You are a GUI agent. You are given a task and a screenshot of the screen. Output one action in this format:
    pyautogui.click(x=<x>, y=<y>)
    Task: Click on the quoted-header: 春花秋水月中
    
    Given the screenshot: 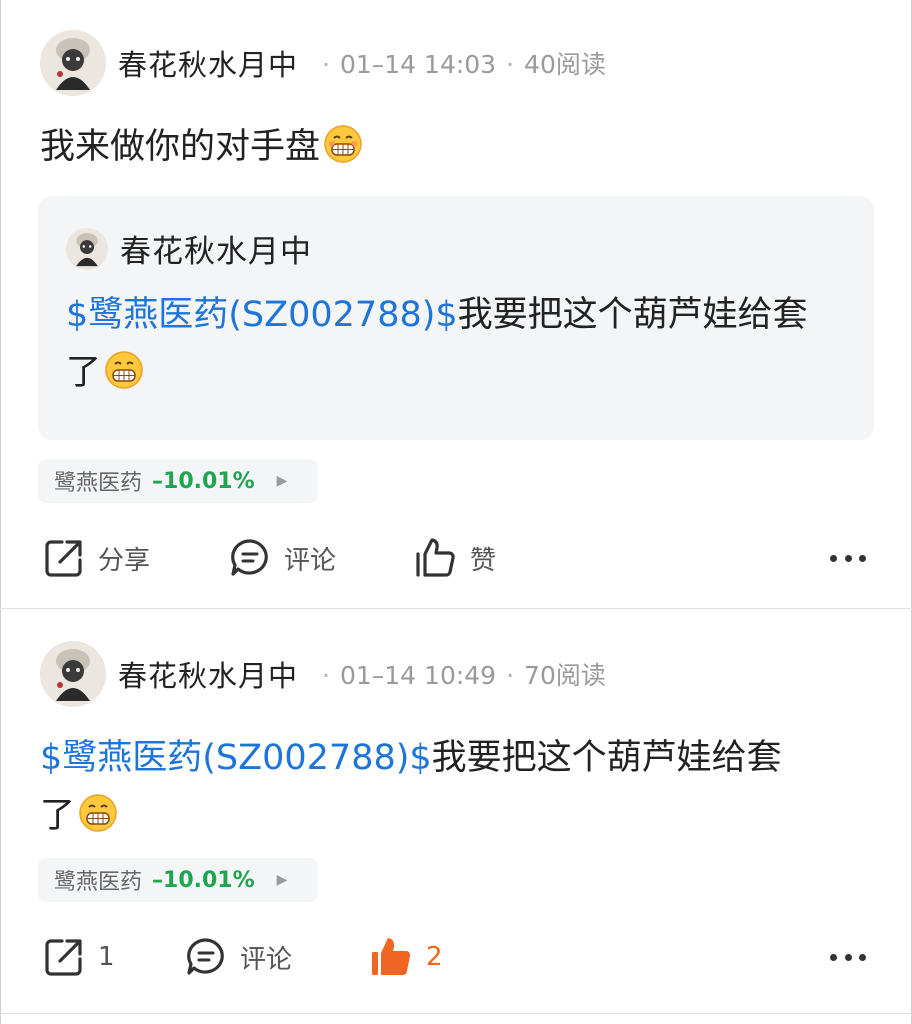 What is the action you would take?
    pyautogui.click(x=189, y=248)
    